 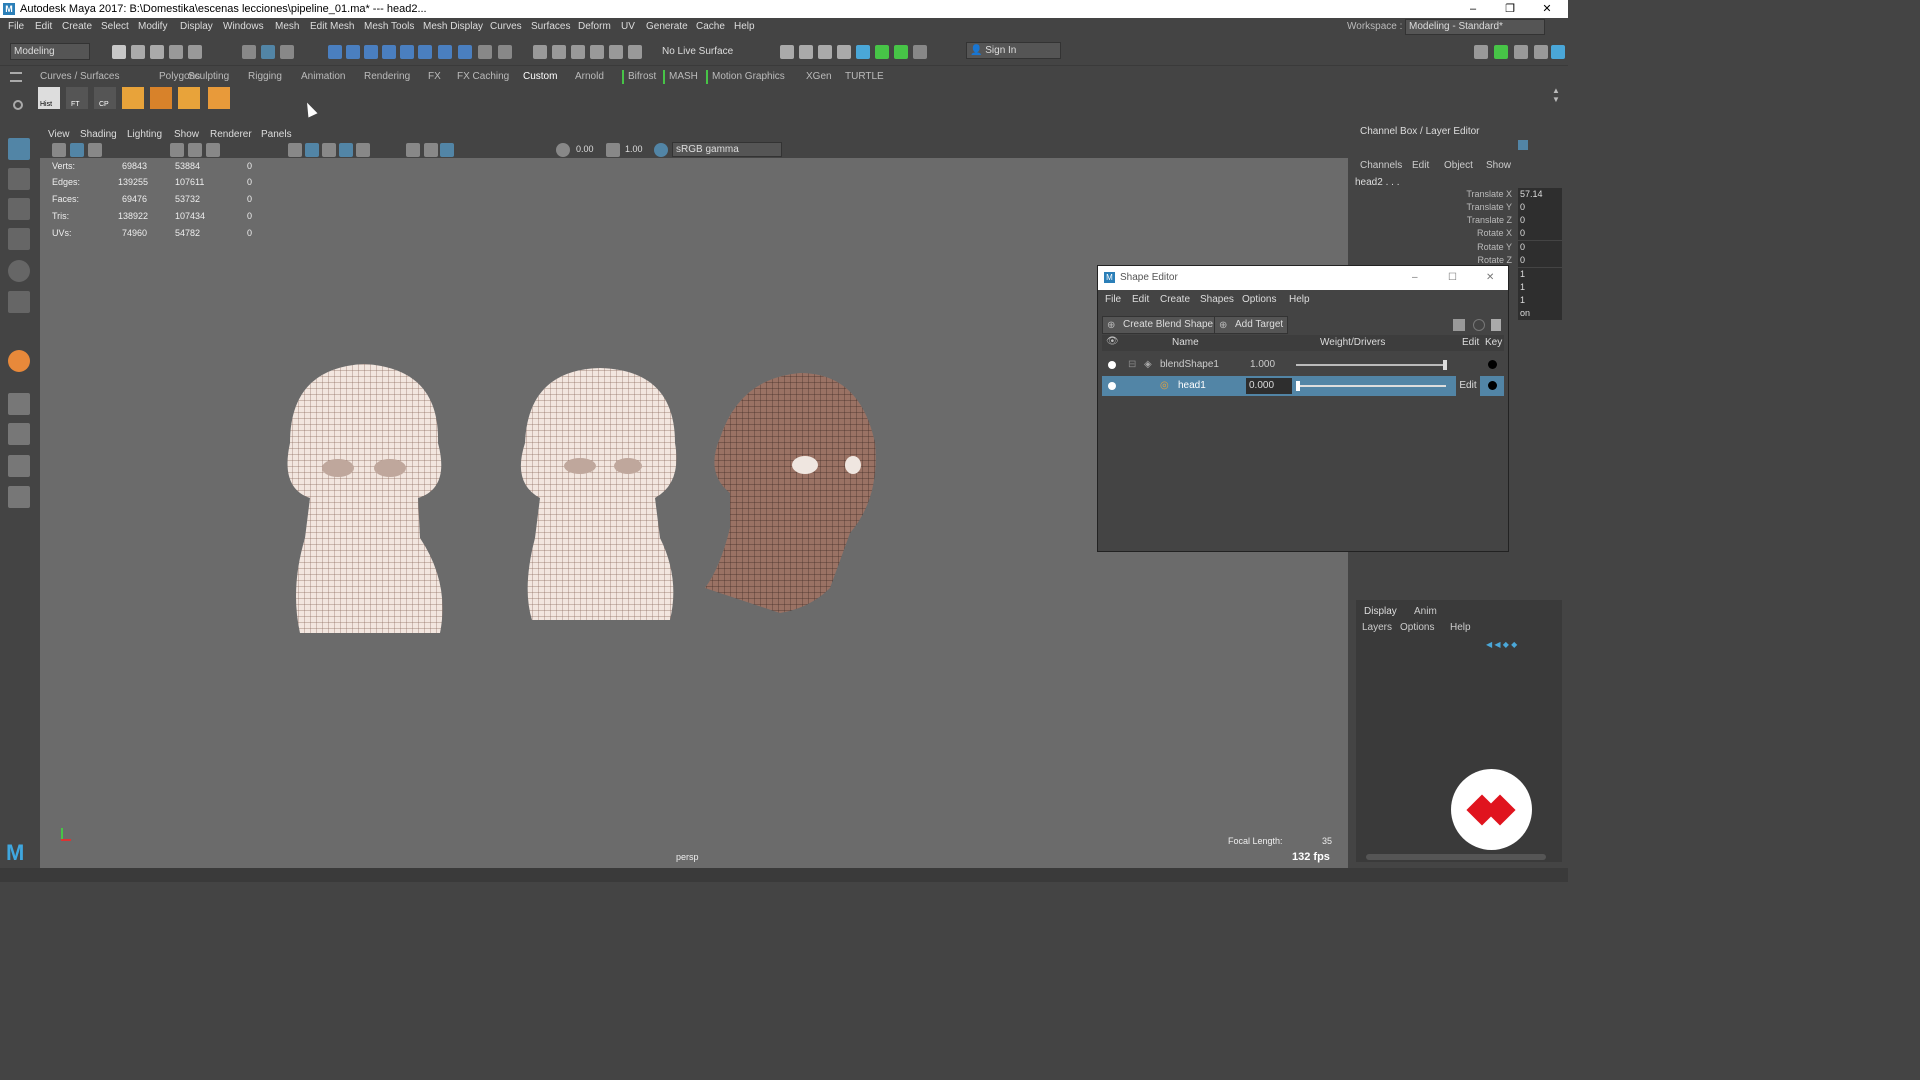 I want to click on shelf-tab-rendering: Rendering, so click(x=387, y=77).